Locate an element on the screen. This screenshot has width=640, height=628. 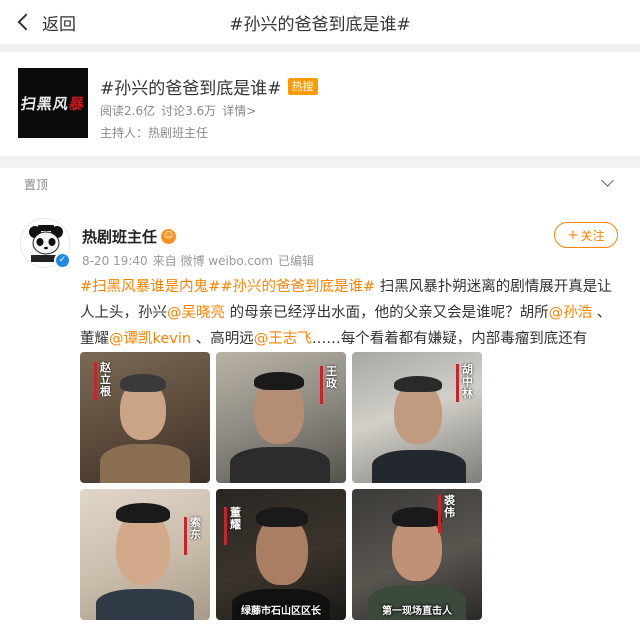
top-nav-bar: 返回 #孙兴的爸爸到底是谁# is located at coordinates (320, 22).